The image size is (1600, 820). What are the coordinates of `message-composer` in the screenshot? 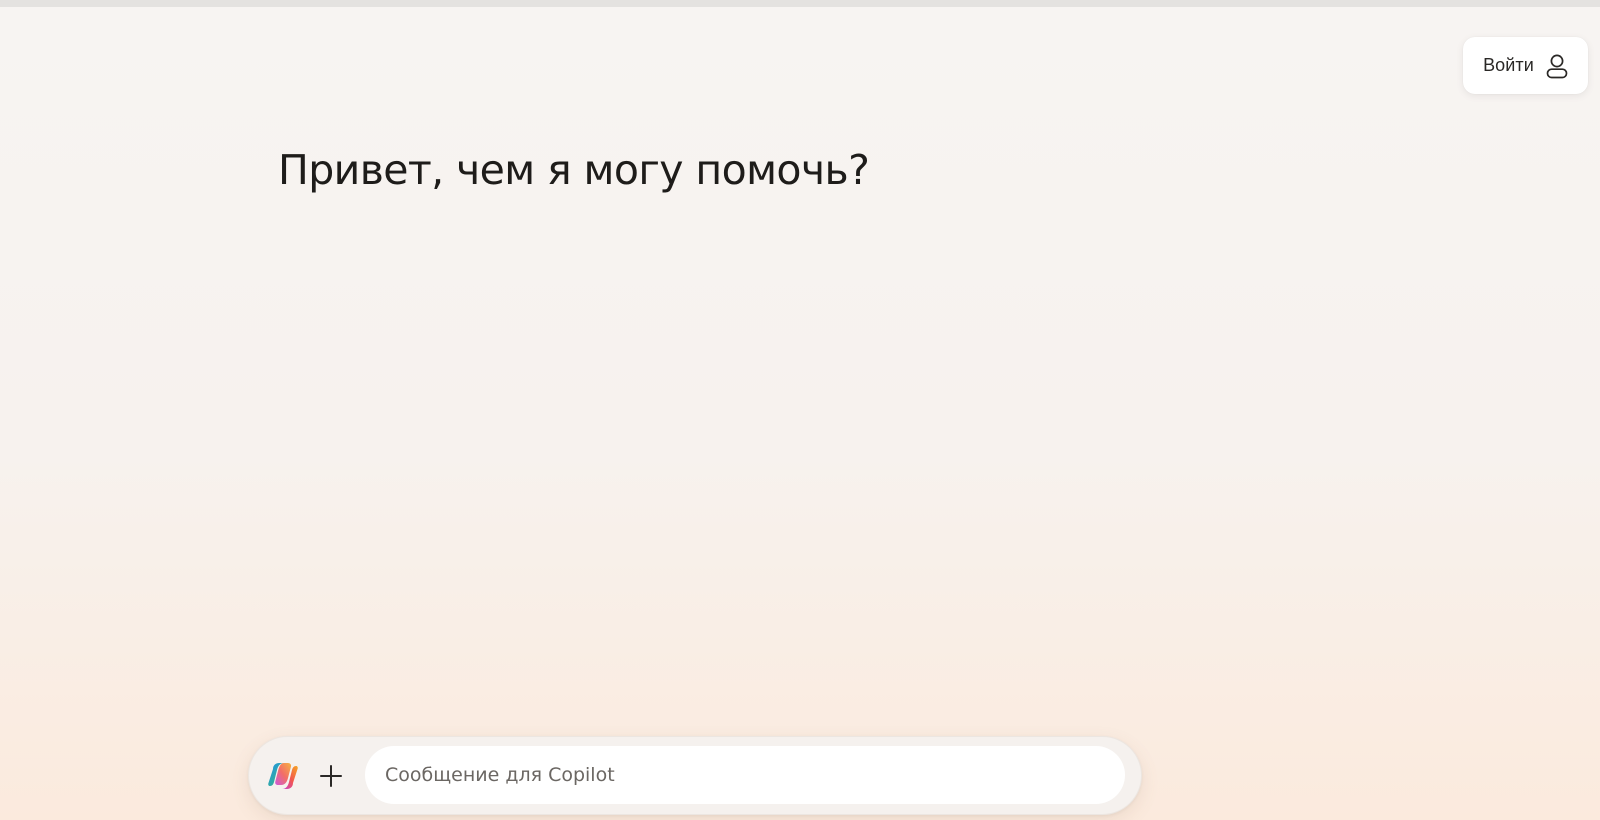 It's located at (695, 775).